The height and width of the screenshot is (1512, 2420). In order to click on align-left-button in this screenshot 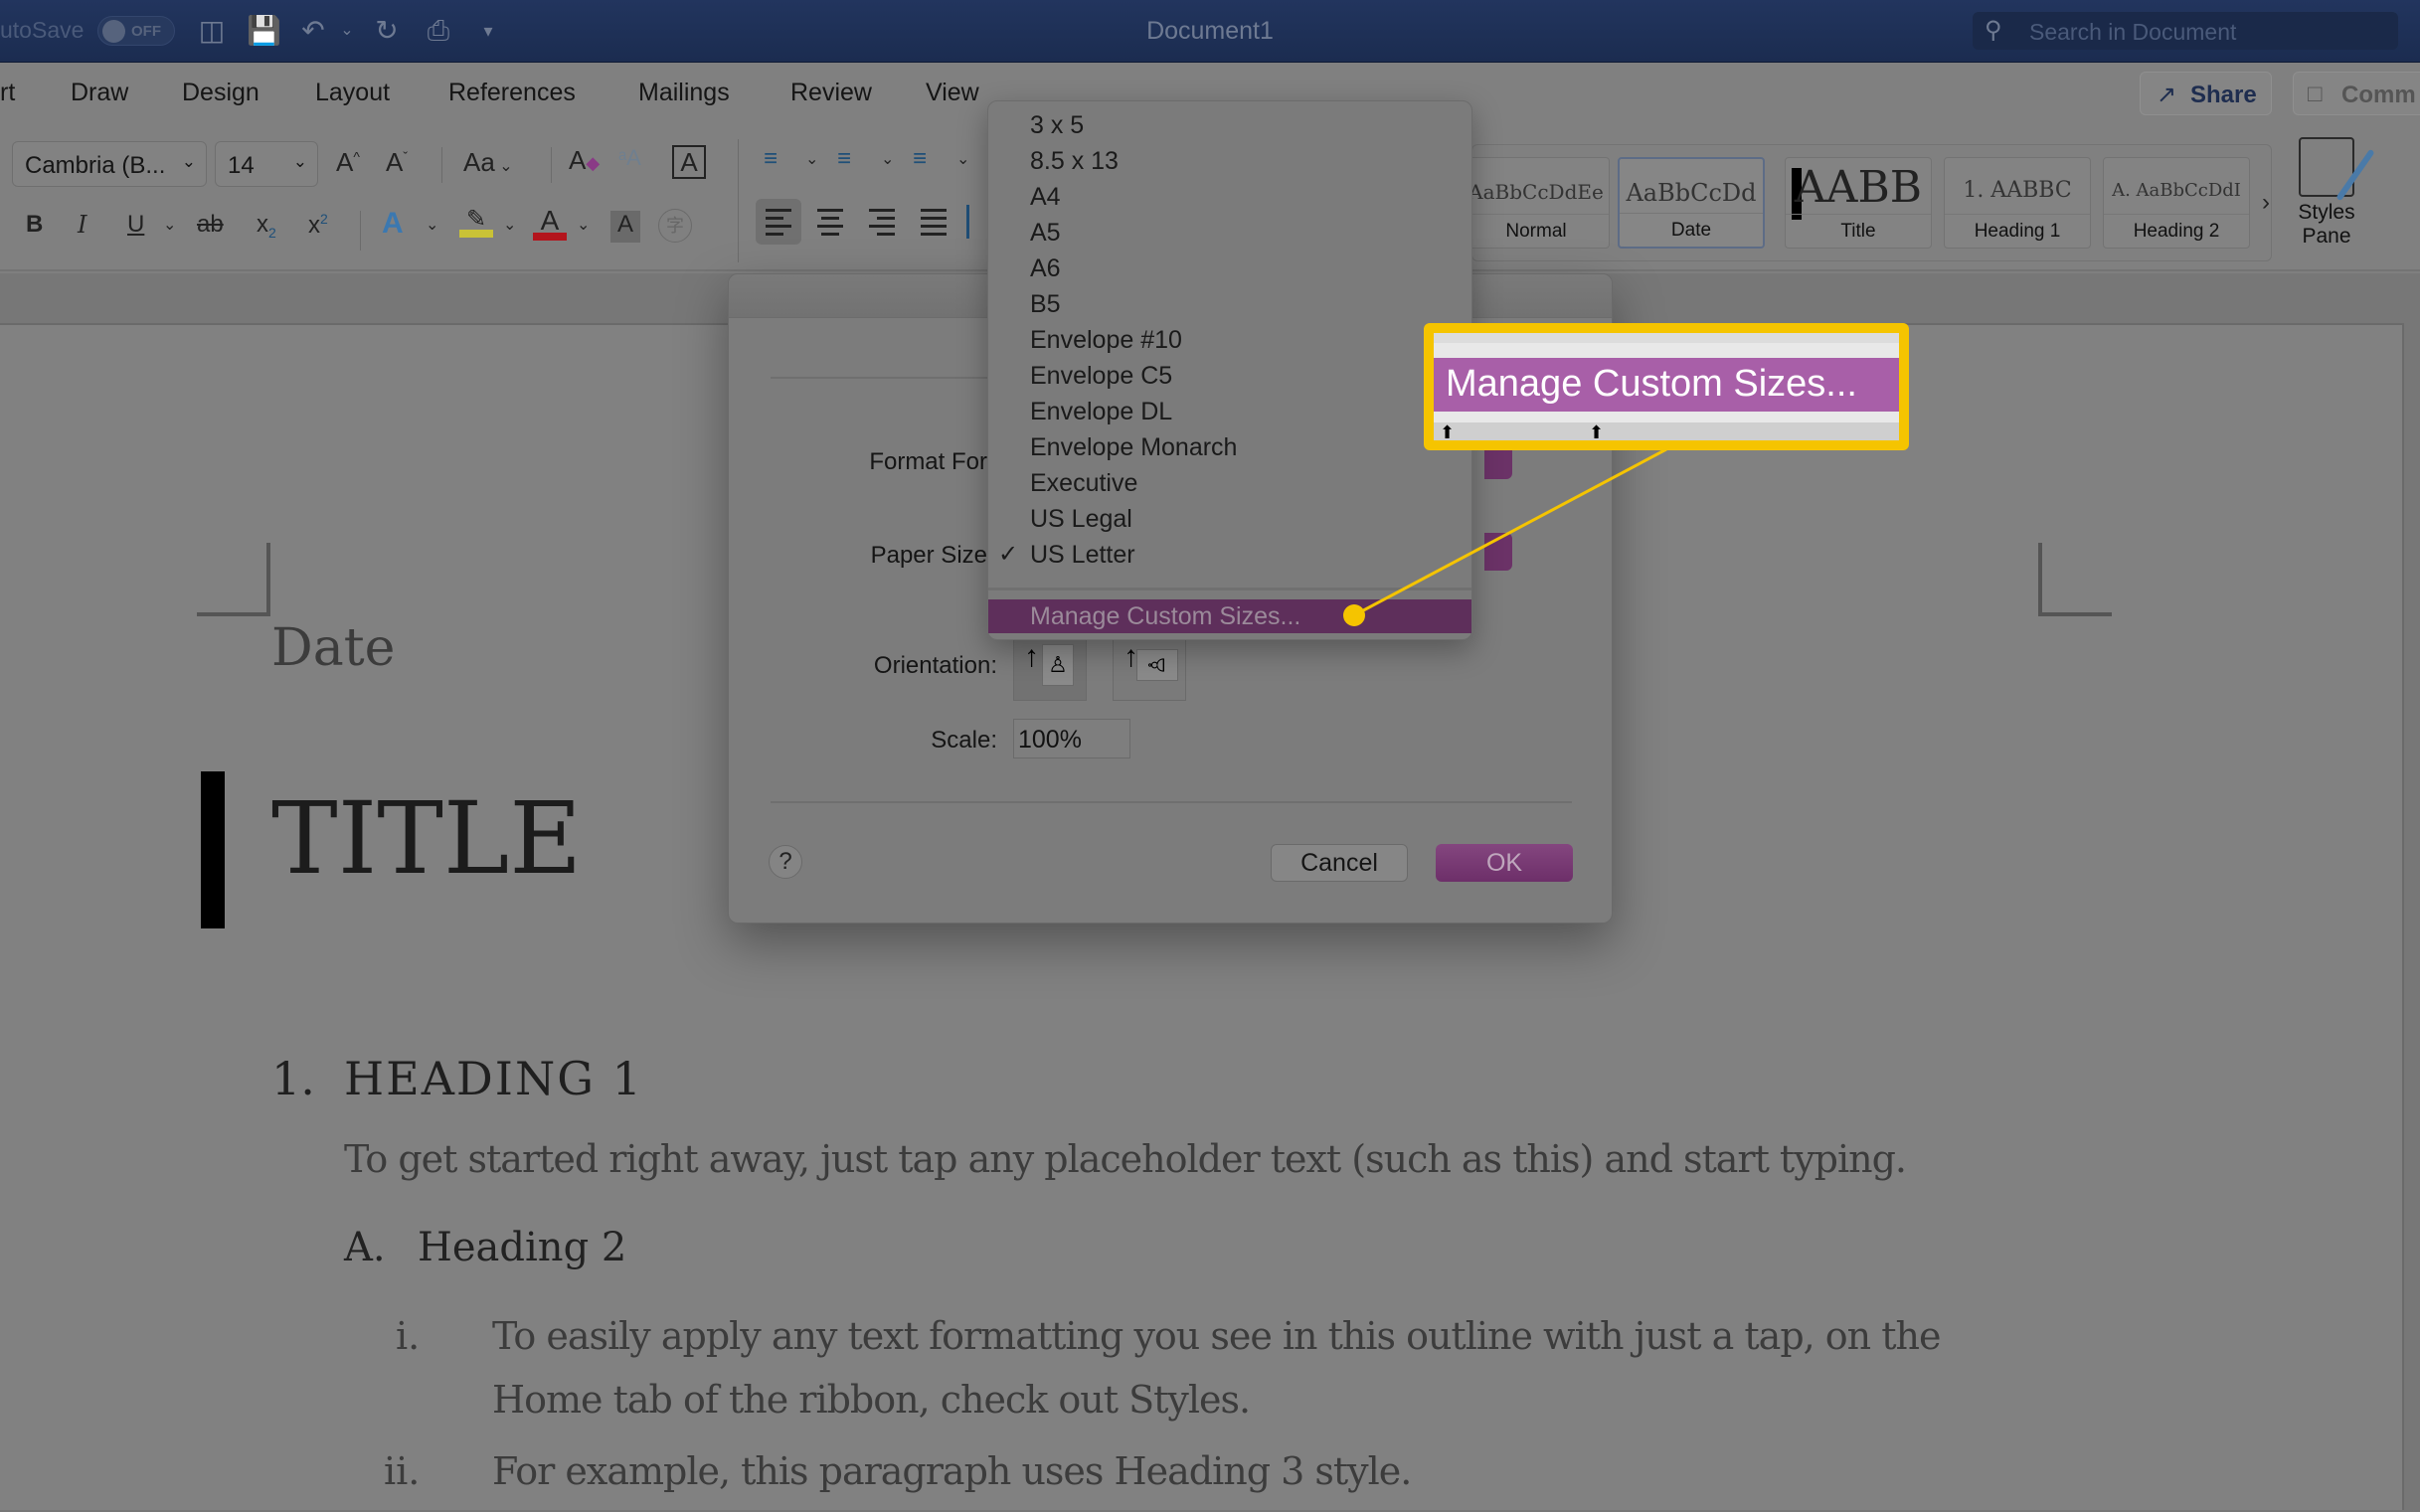, I will do `click(778, 222)`.